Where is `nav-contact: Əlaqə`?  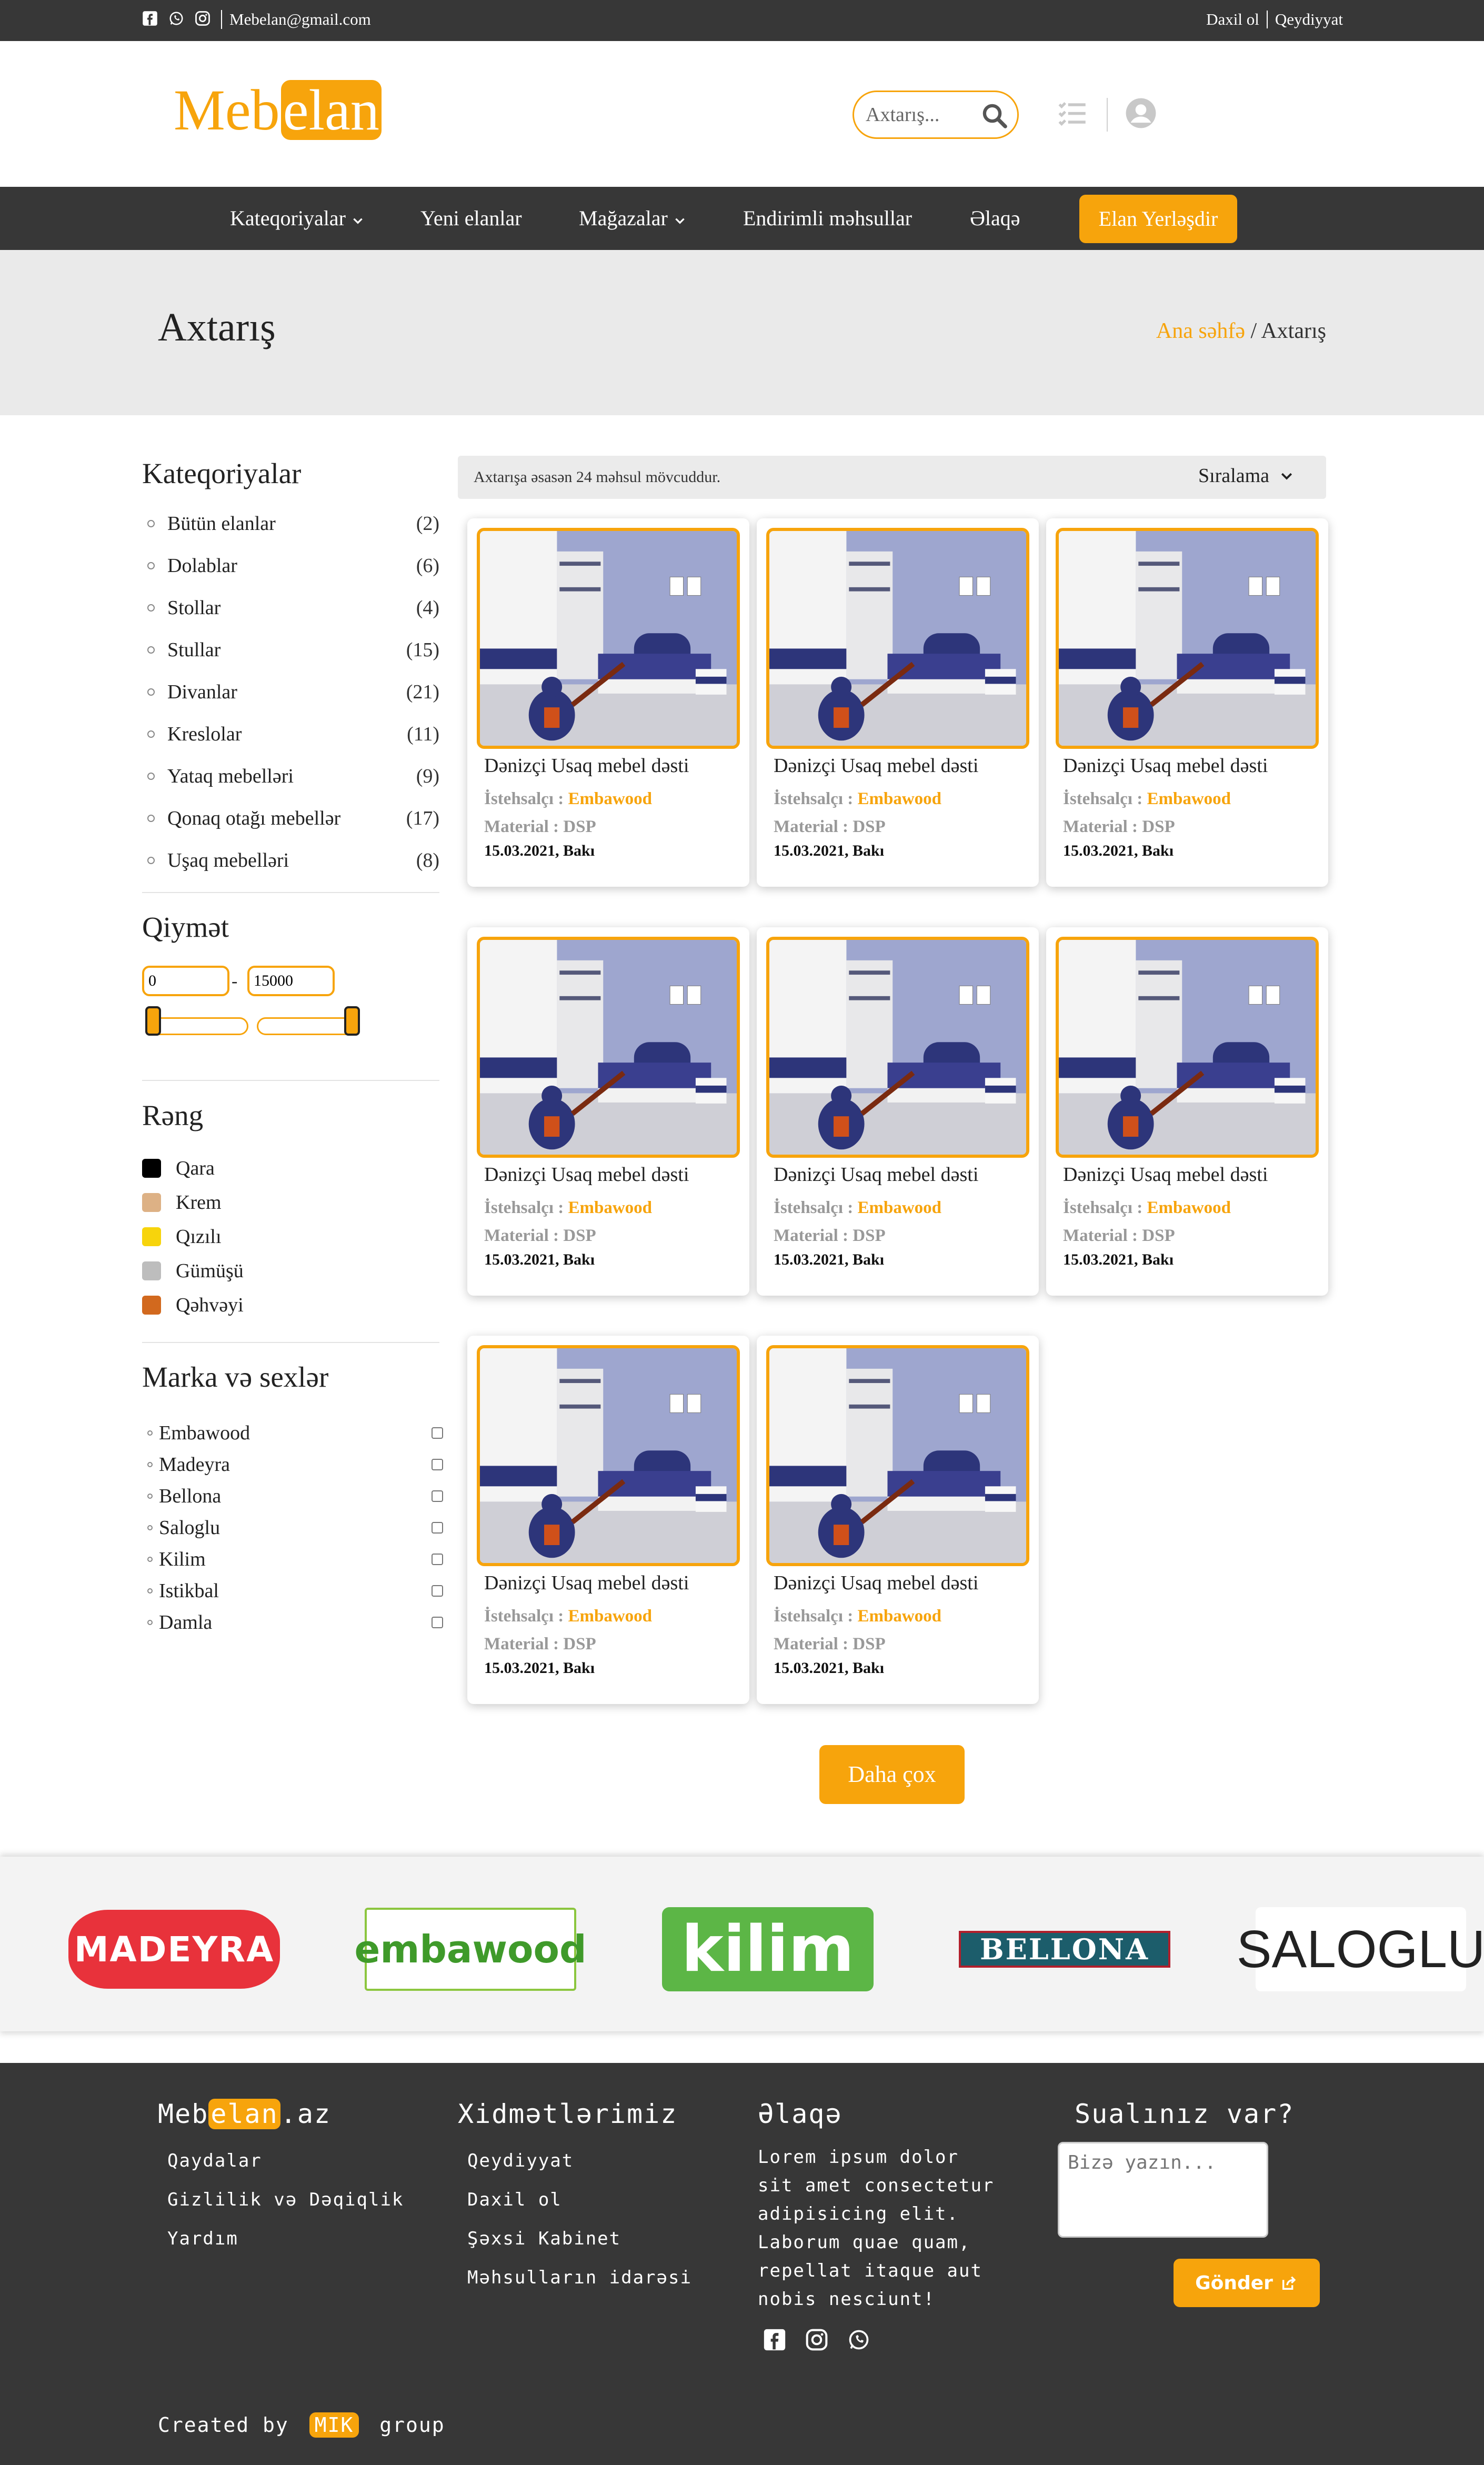
nav-contact: Əlaqə is located at coordinates (995, 218).